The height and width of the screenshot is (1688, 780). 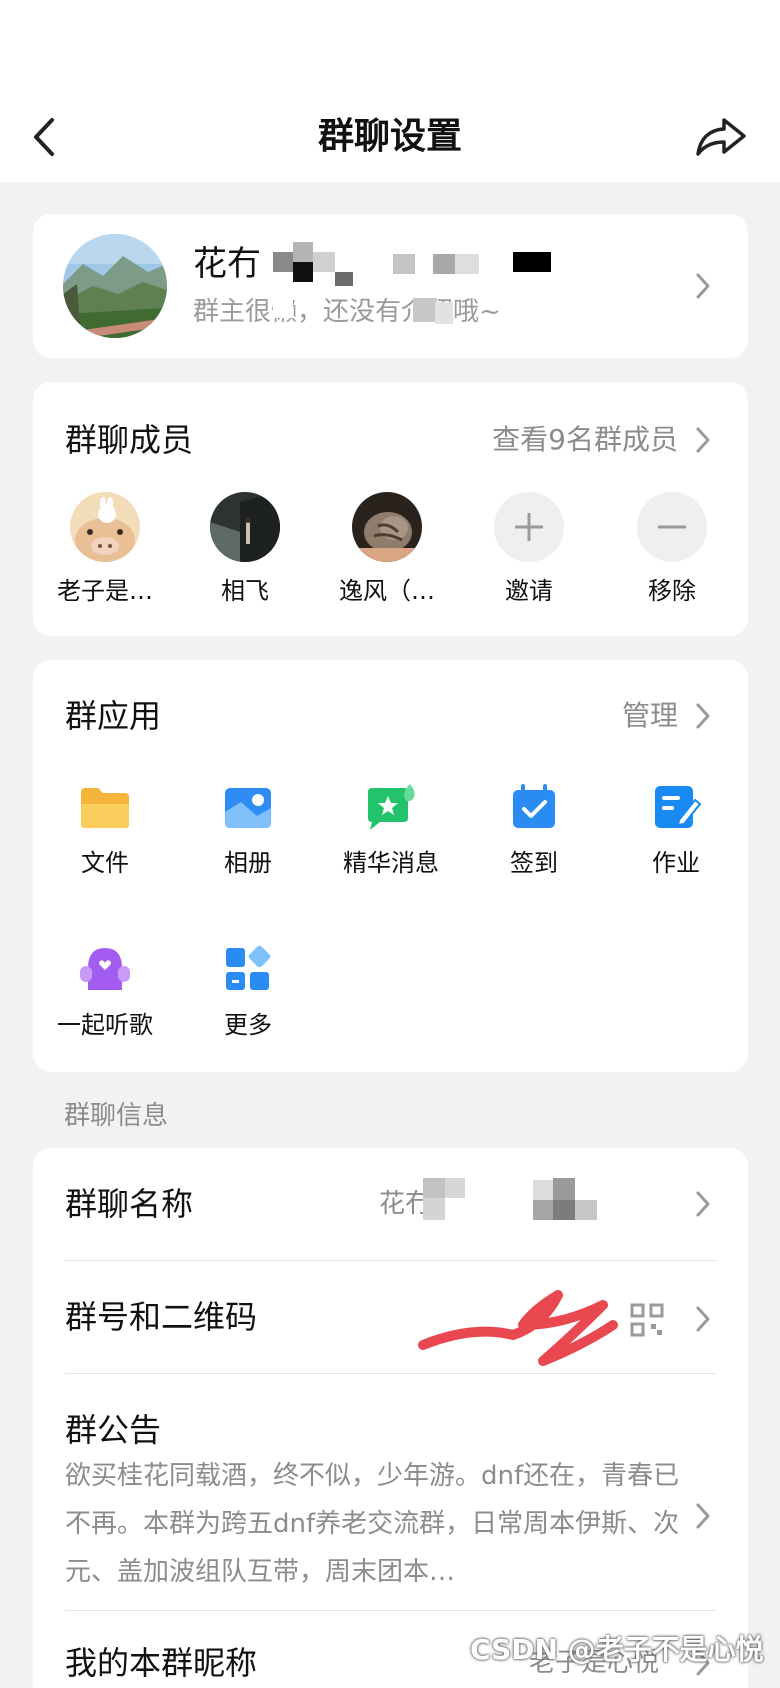 I want to click on essence-message-icon, so click(x=391, y=807).